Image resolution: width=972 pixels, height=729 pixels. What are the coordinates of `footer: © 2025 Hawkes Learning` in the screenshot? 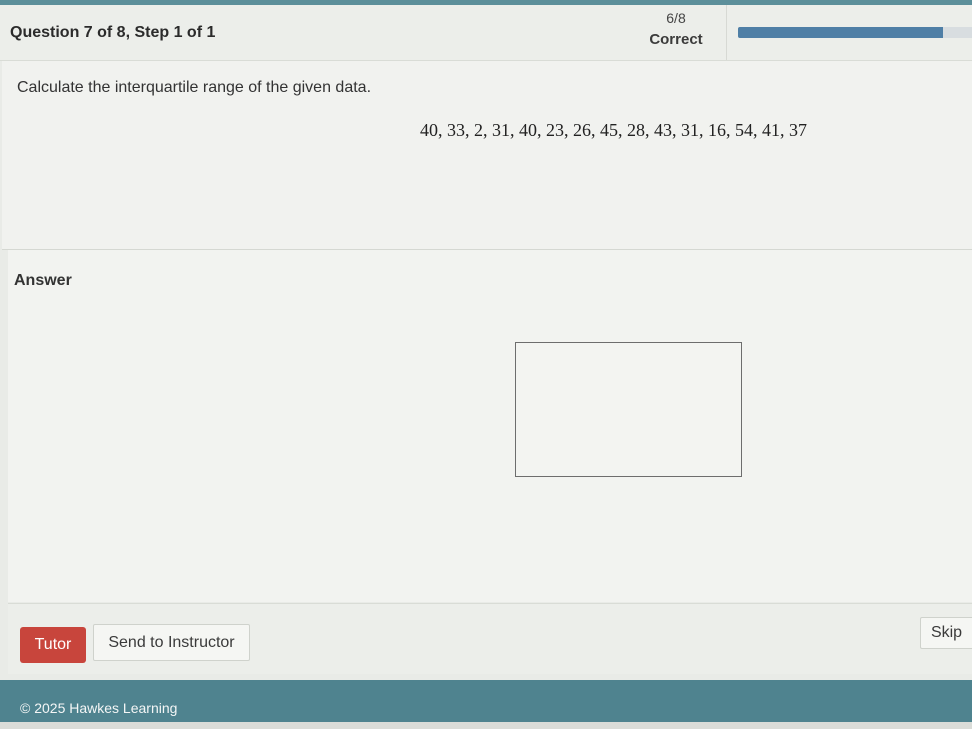 It's located at (486, 701).